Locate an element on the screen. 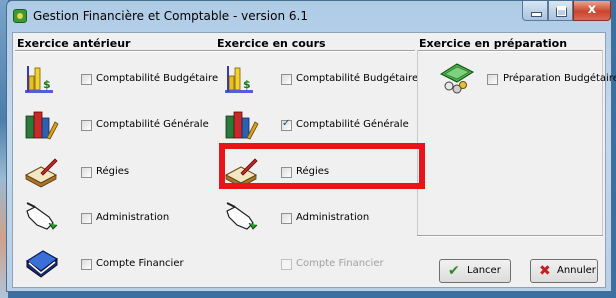  checkbox-regies is located at coordinates (86, 172).